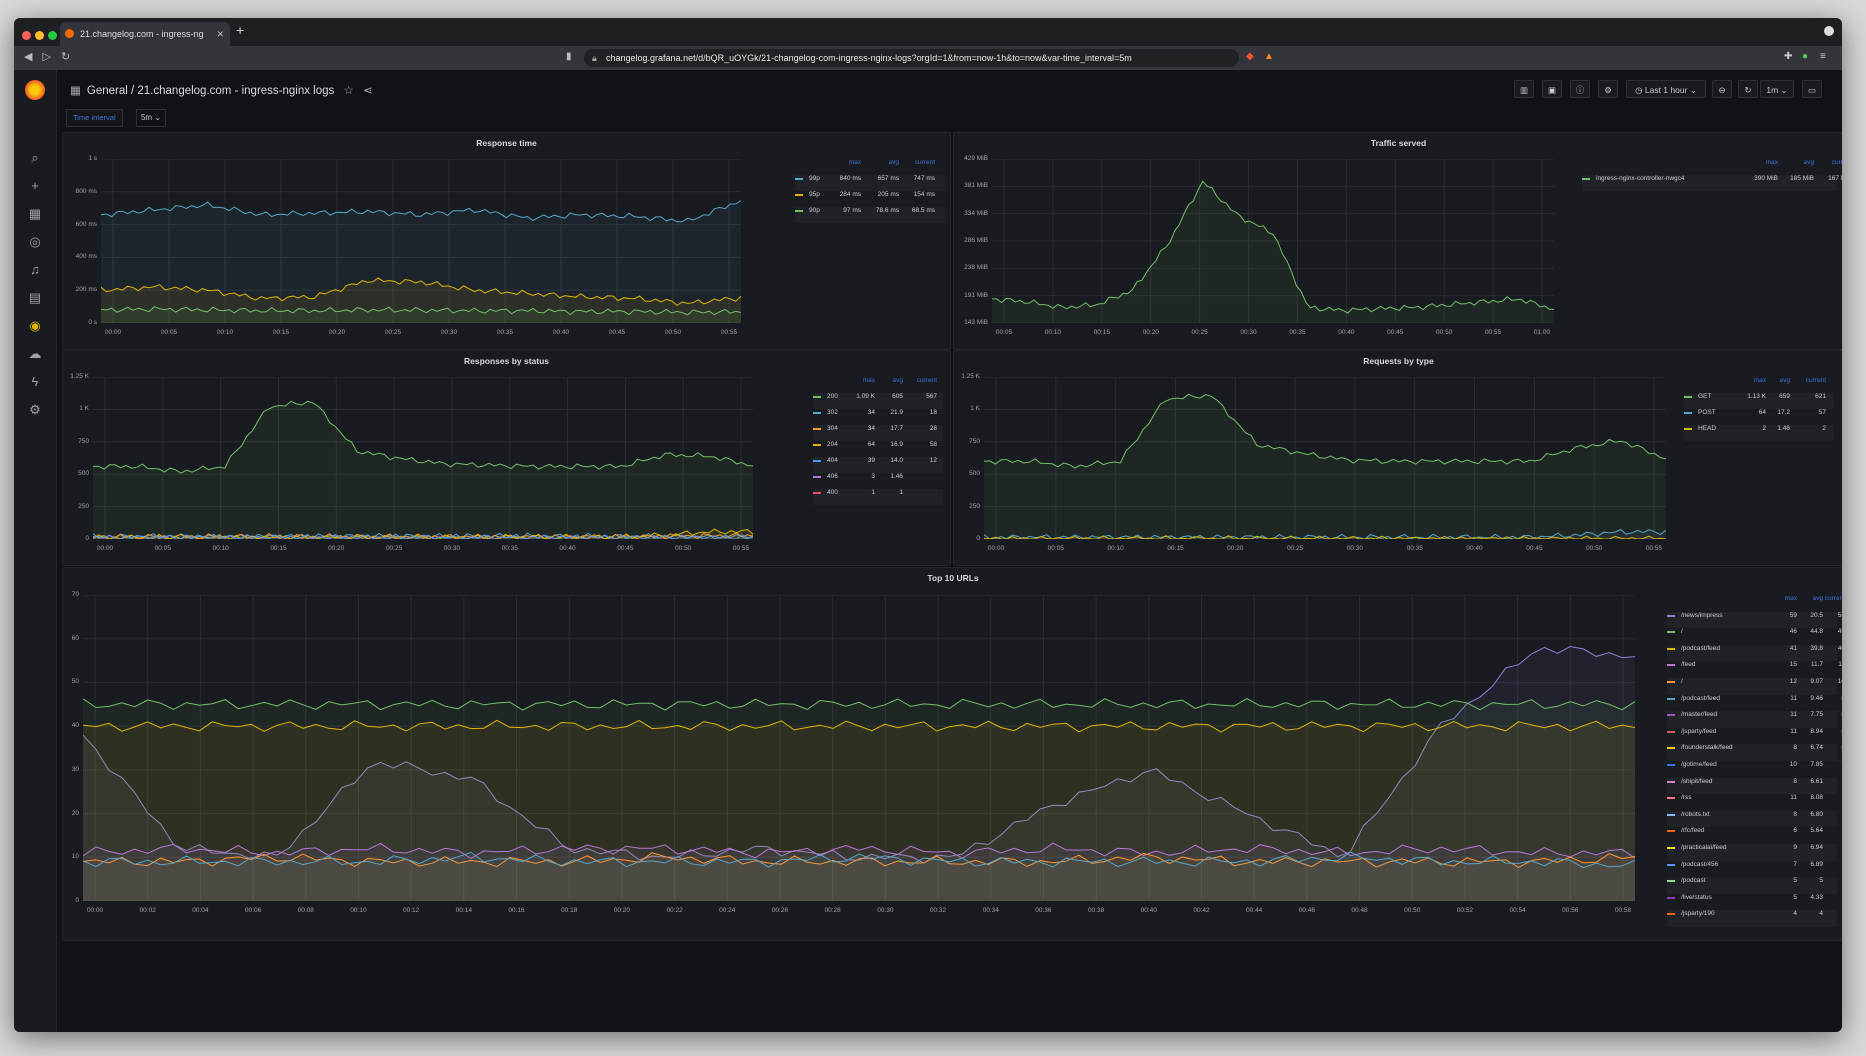 This screenshot has width=1866, height=1056. I want to click on legend-row: /podcast 5 5, so click(1752, 885).